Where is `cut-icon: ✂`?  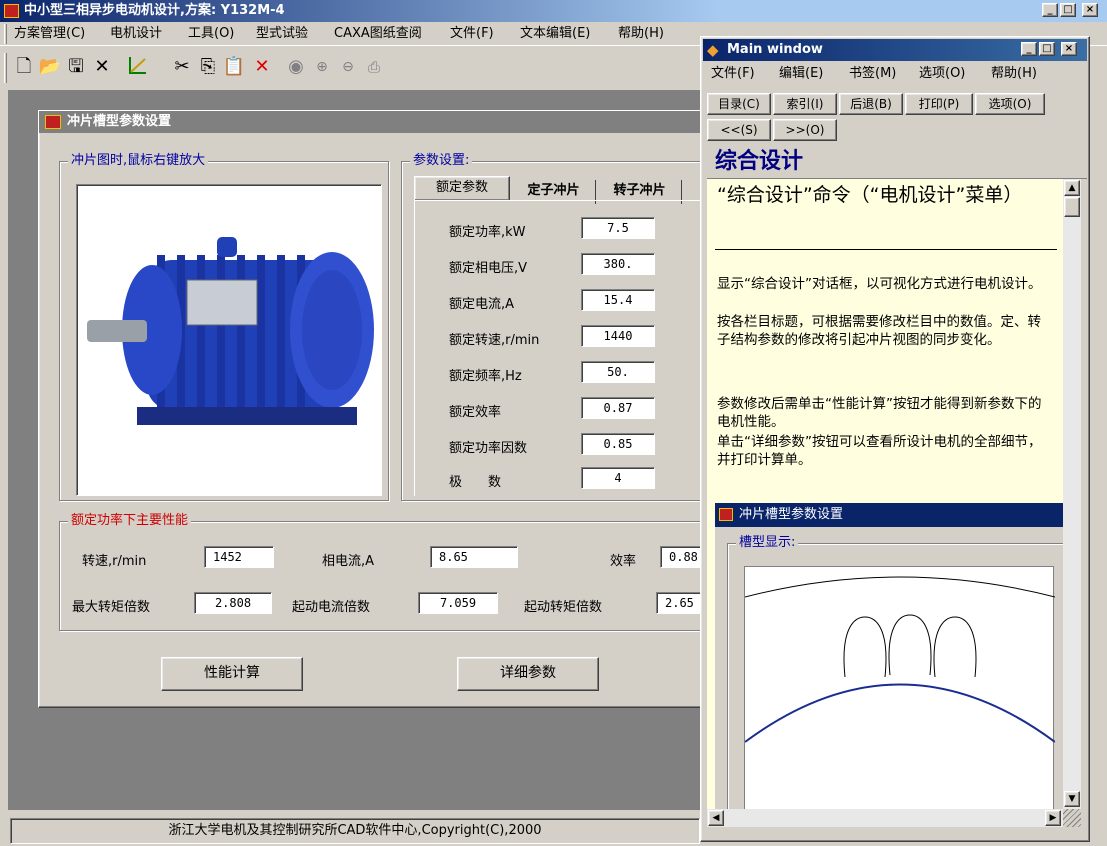 cut-icon: ✂ is located at coordinates (182, 67).